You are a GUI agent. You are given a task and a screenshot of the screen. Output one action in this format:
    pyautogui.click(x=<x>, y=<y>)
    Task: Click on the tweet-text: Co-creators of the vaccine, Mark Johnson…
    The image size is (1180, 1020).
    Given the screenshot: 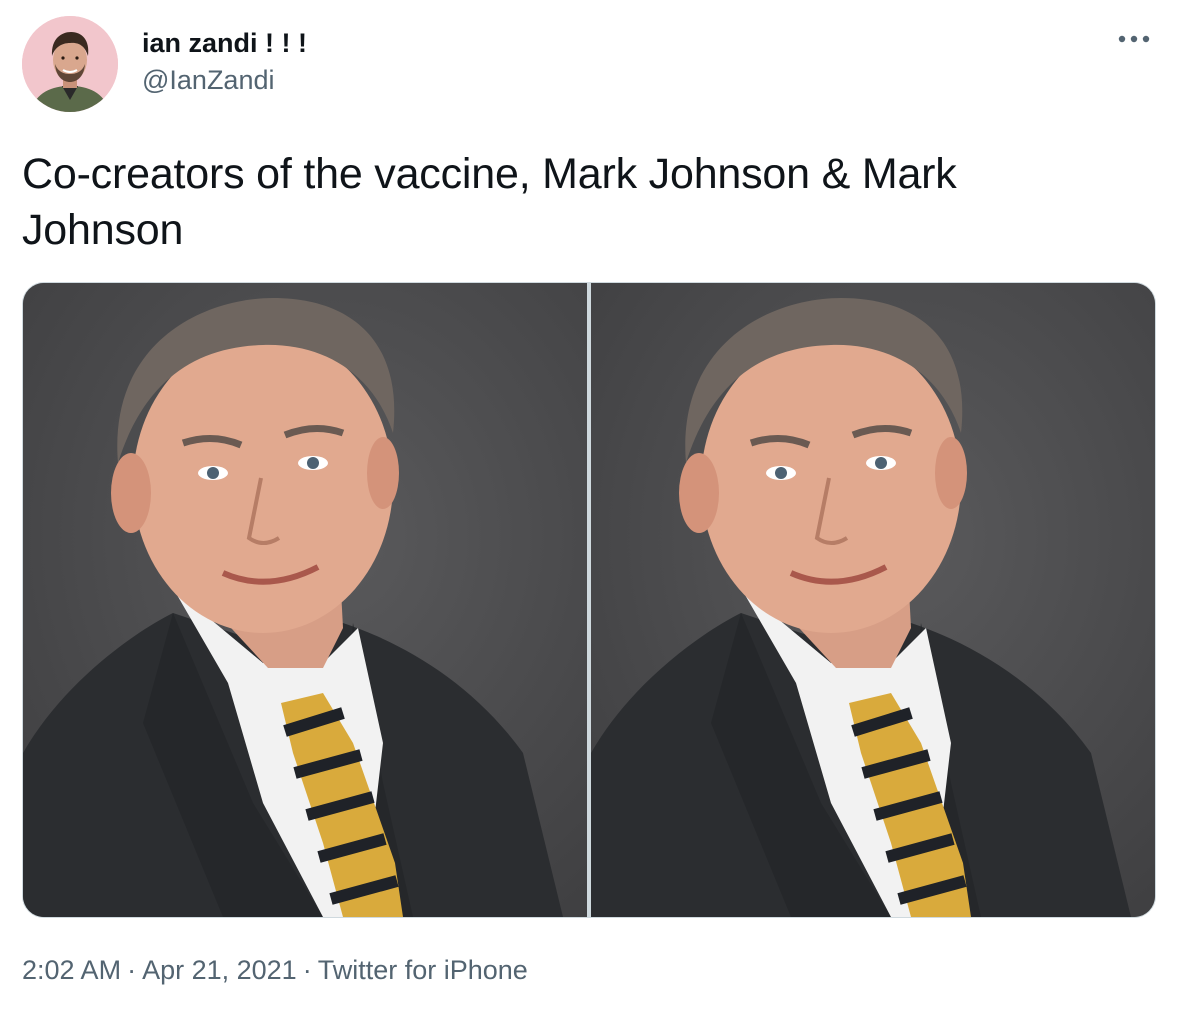 What is the action you would take?
    pyautogui.click(x=489, y=202)
    